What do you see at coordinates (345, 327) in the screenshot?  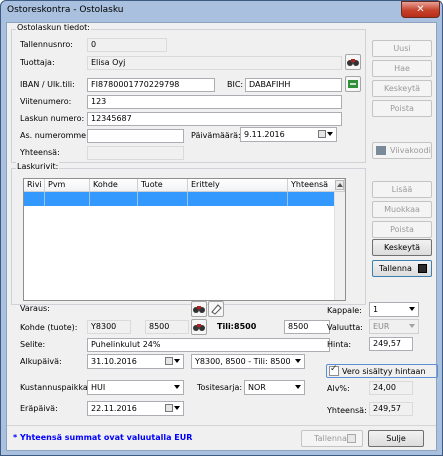 I see `valuutta-label: Valuutta:` at bounding box center [345, 327].